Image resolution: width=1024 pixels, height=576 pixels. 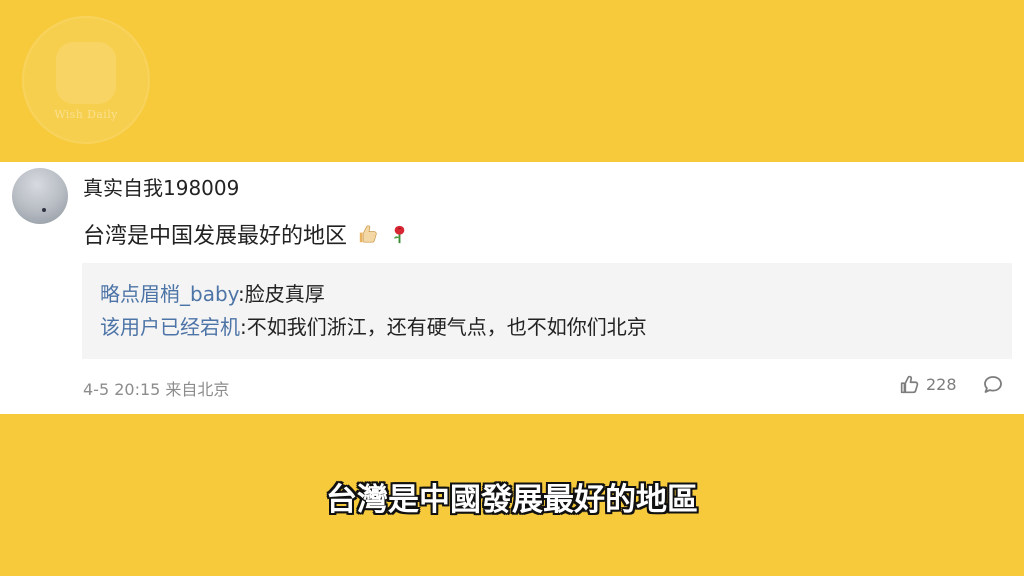 I want to click on watermark-text: Wish Daily, so click(x=86, y=114).